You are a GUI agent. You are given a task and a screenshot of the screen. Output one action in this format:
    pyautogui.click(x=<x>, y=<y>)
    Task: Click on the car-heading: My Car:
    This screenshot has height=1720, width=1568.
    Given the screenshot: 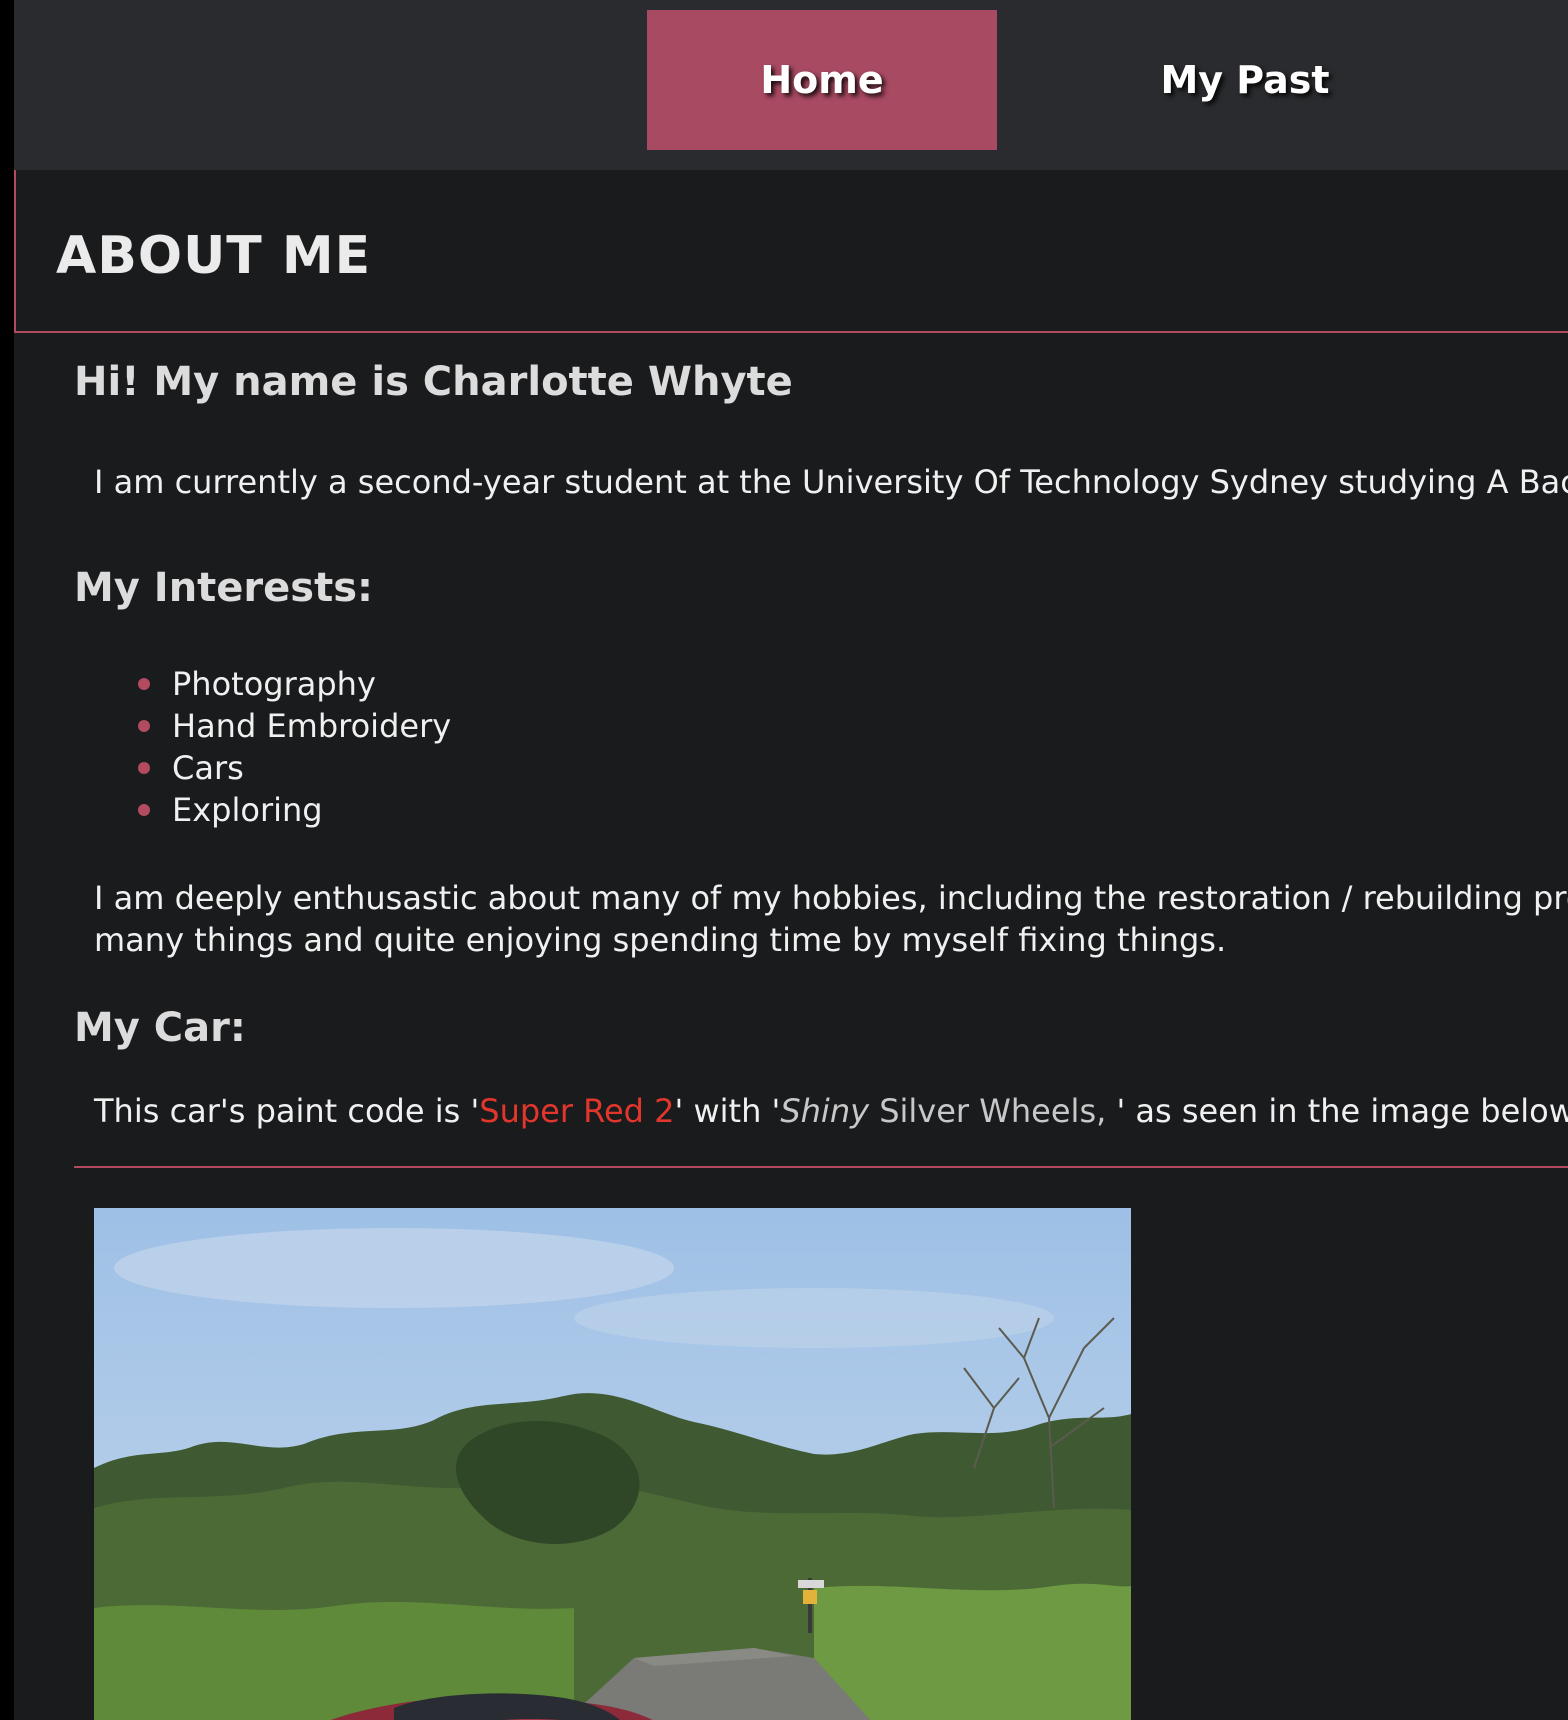 What is the action you would take?
    pyautogui.click(x=160, y=1028)
    